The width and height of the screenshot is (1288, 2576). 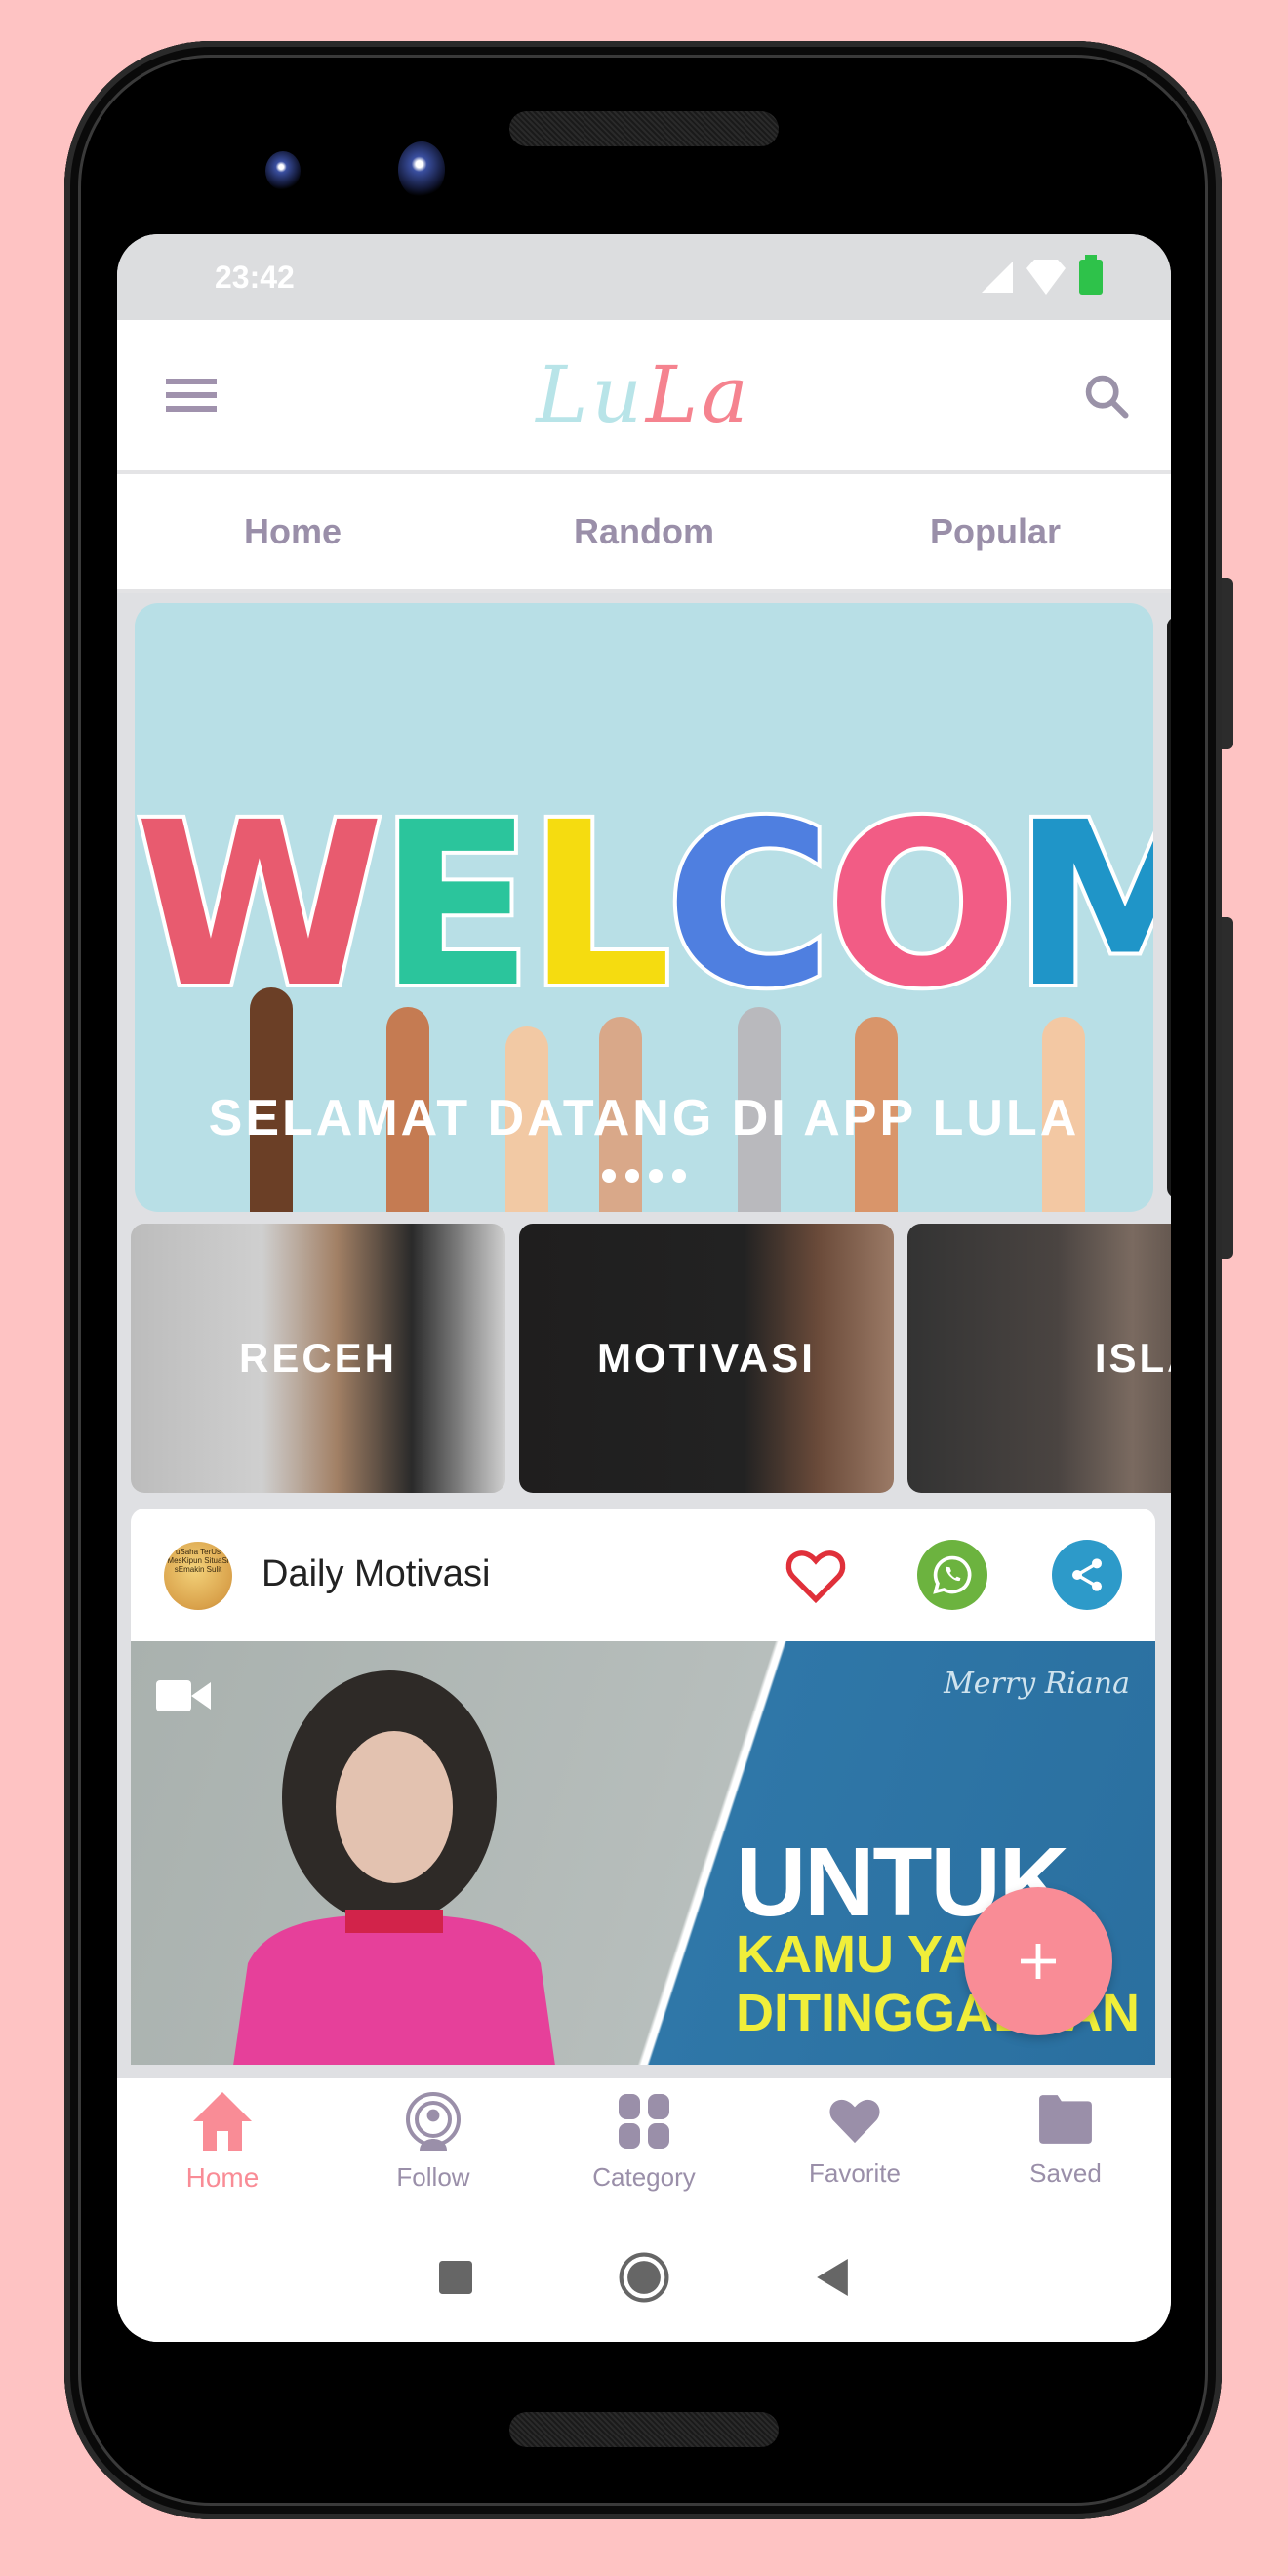 I want to click on back-icon, so click(x=832, y=2277).